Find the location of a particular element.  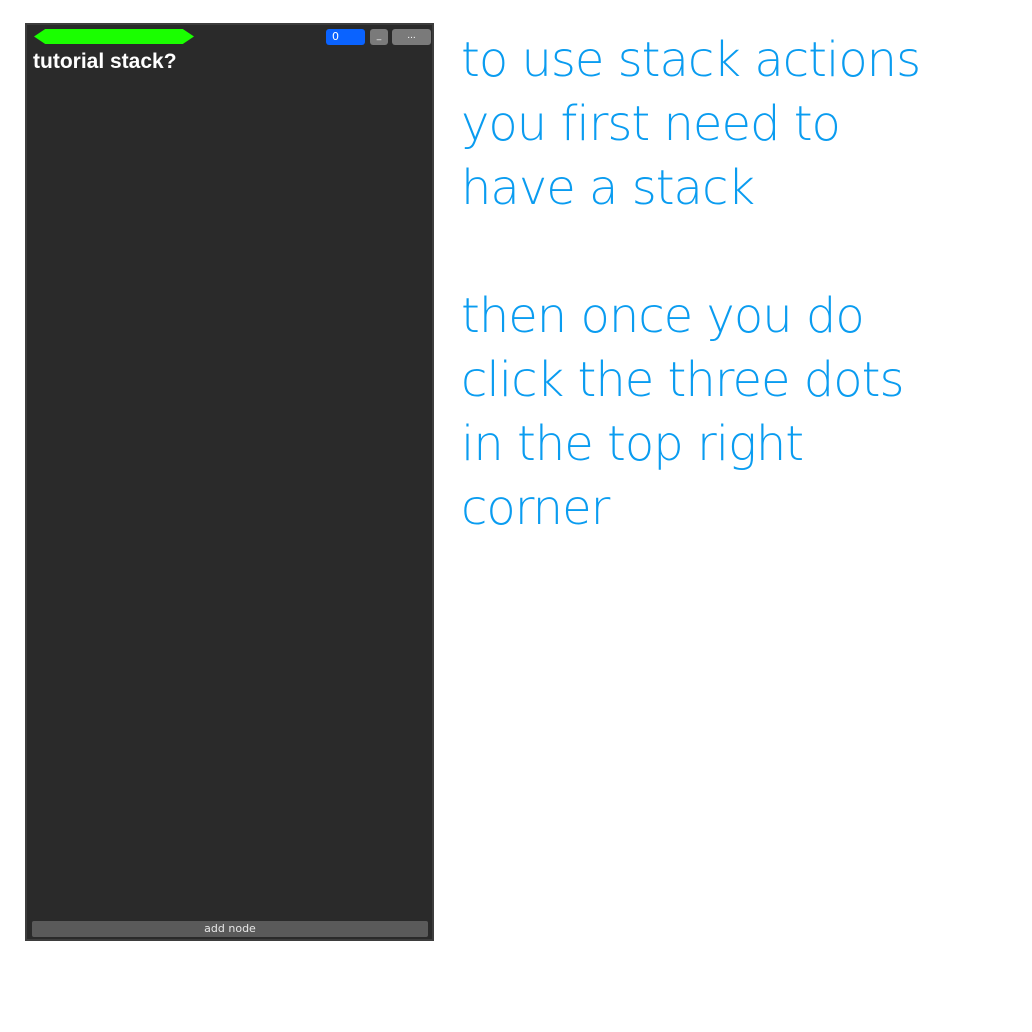

instruction-line: have a stack is located at coordinates (608, 188).